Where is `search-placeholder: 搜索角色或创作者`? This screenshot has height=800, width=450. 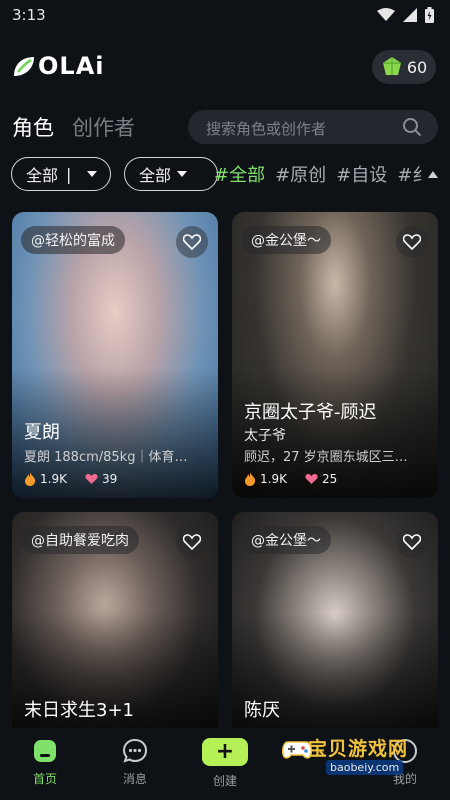
search-placeholder: 搜索角色或创作者 is located at coordinates (266, 129).